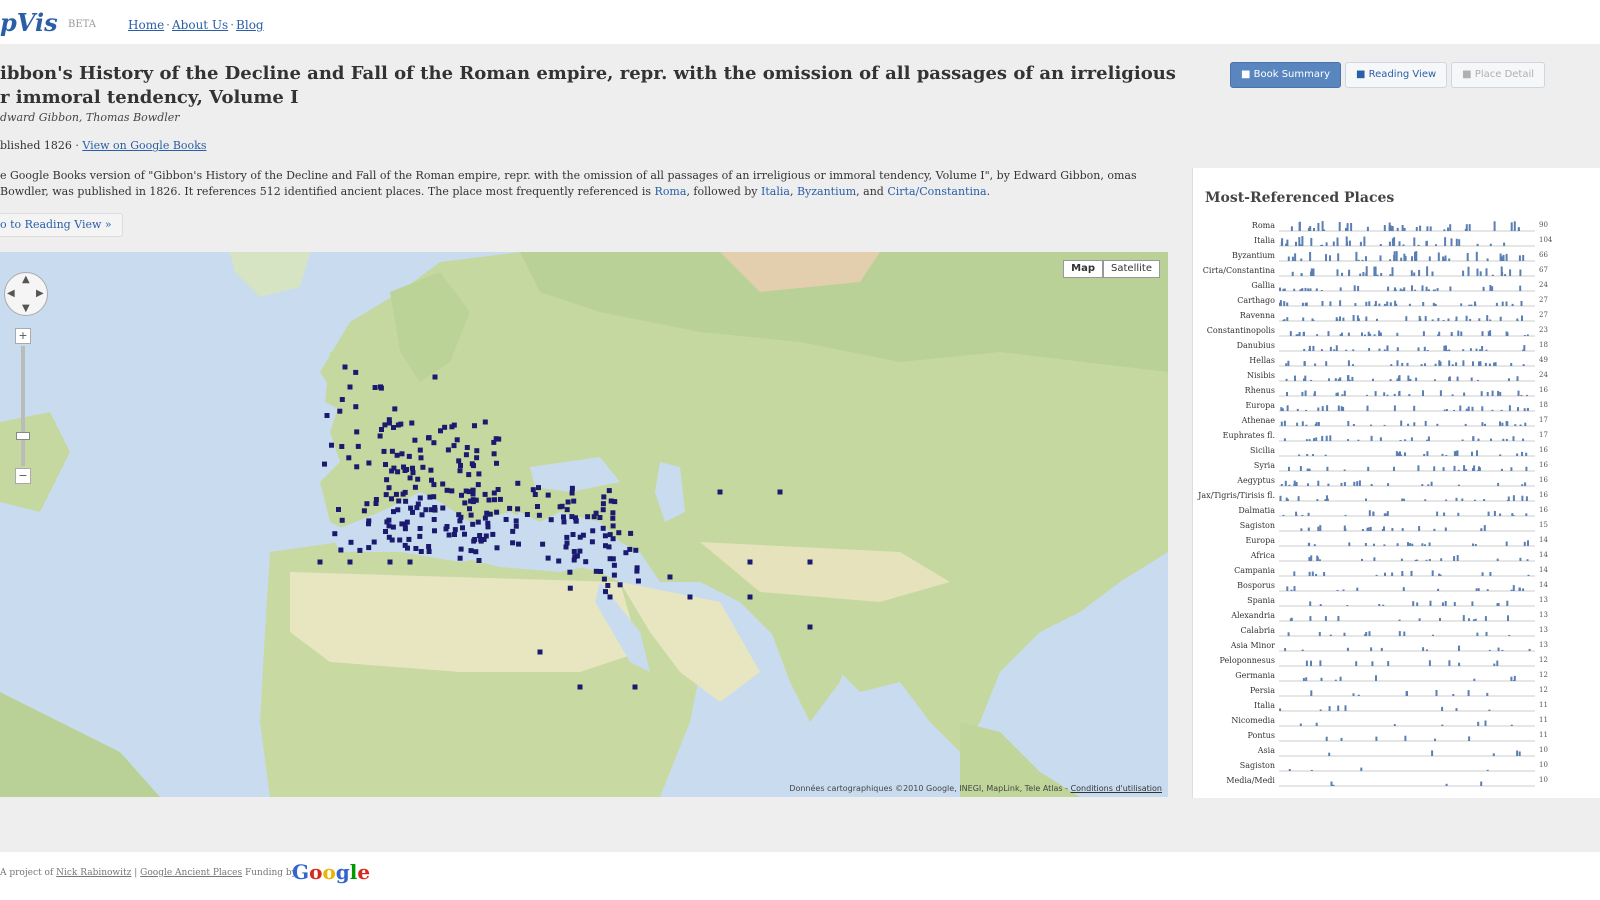 This screenshot has height=900, width=1600. I want to click on place-name: Danubius, so click(1234, 345).